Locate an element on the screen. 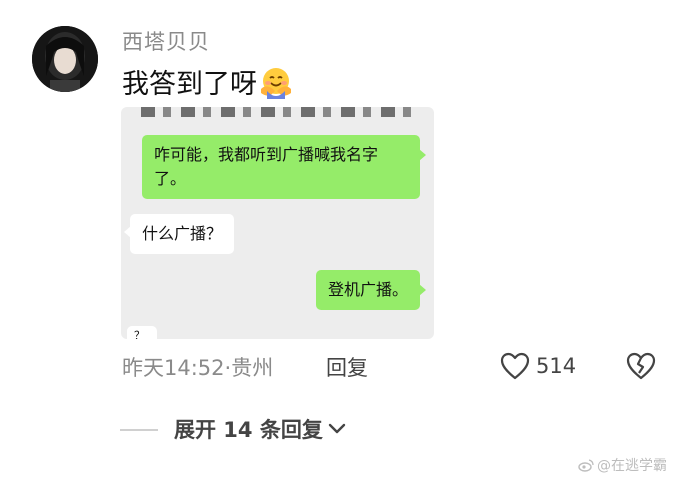  dislike-button is located at coordinates (641, 368).